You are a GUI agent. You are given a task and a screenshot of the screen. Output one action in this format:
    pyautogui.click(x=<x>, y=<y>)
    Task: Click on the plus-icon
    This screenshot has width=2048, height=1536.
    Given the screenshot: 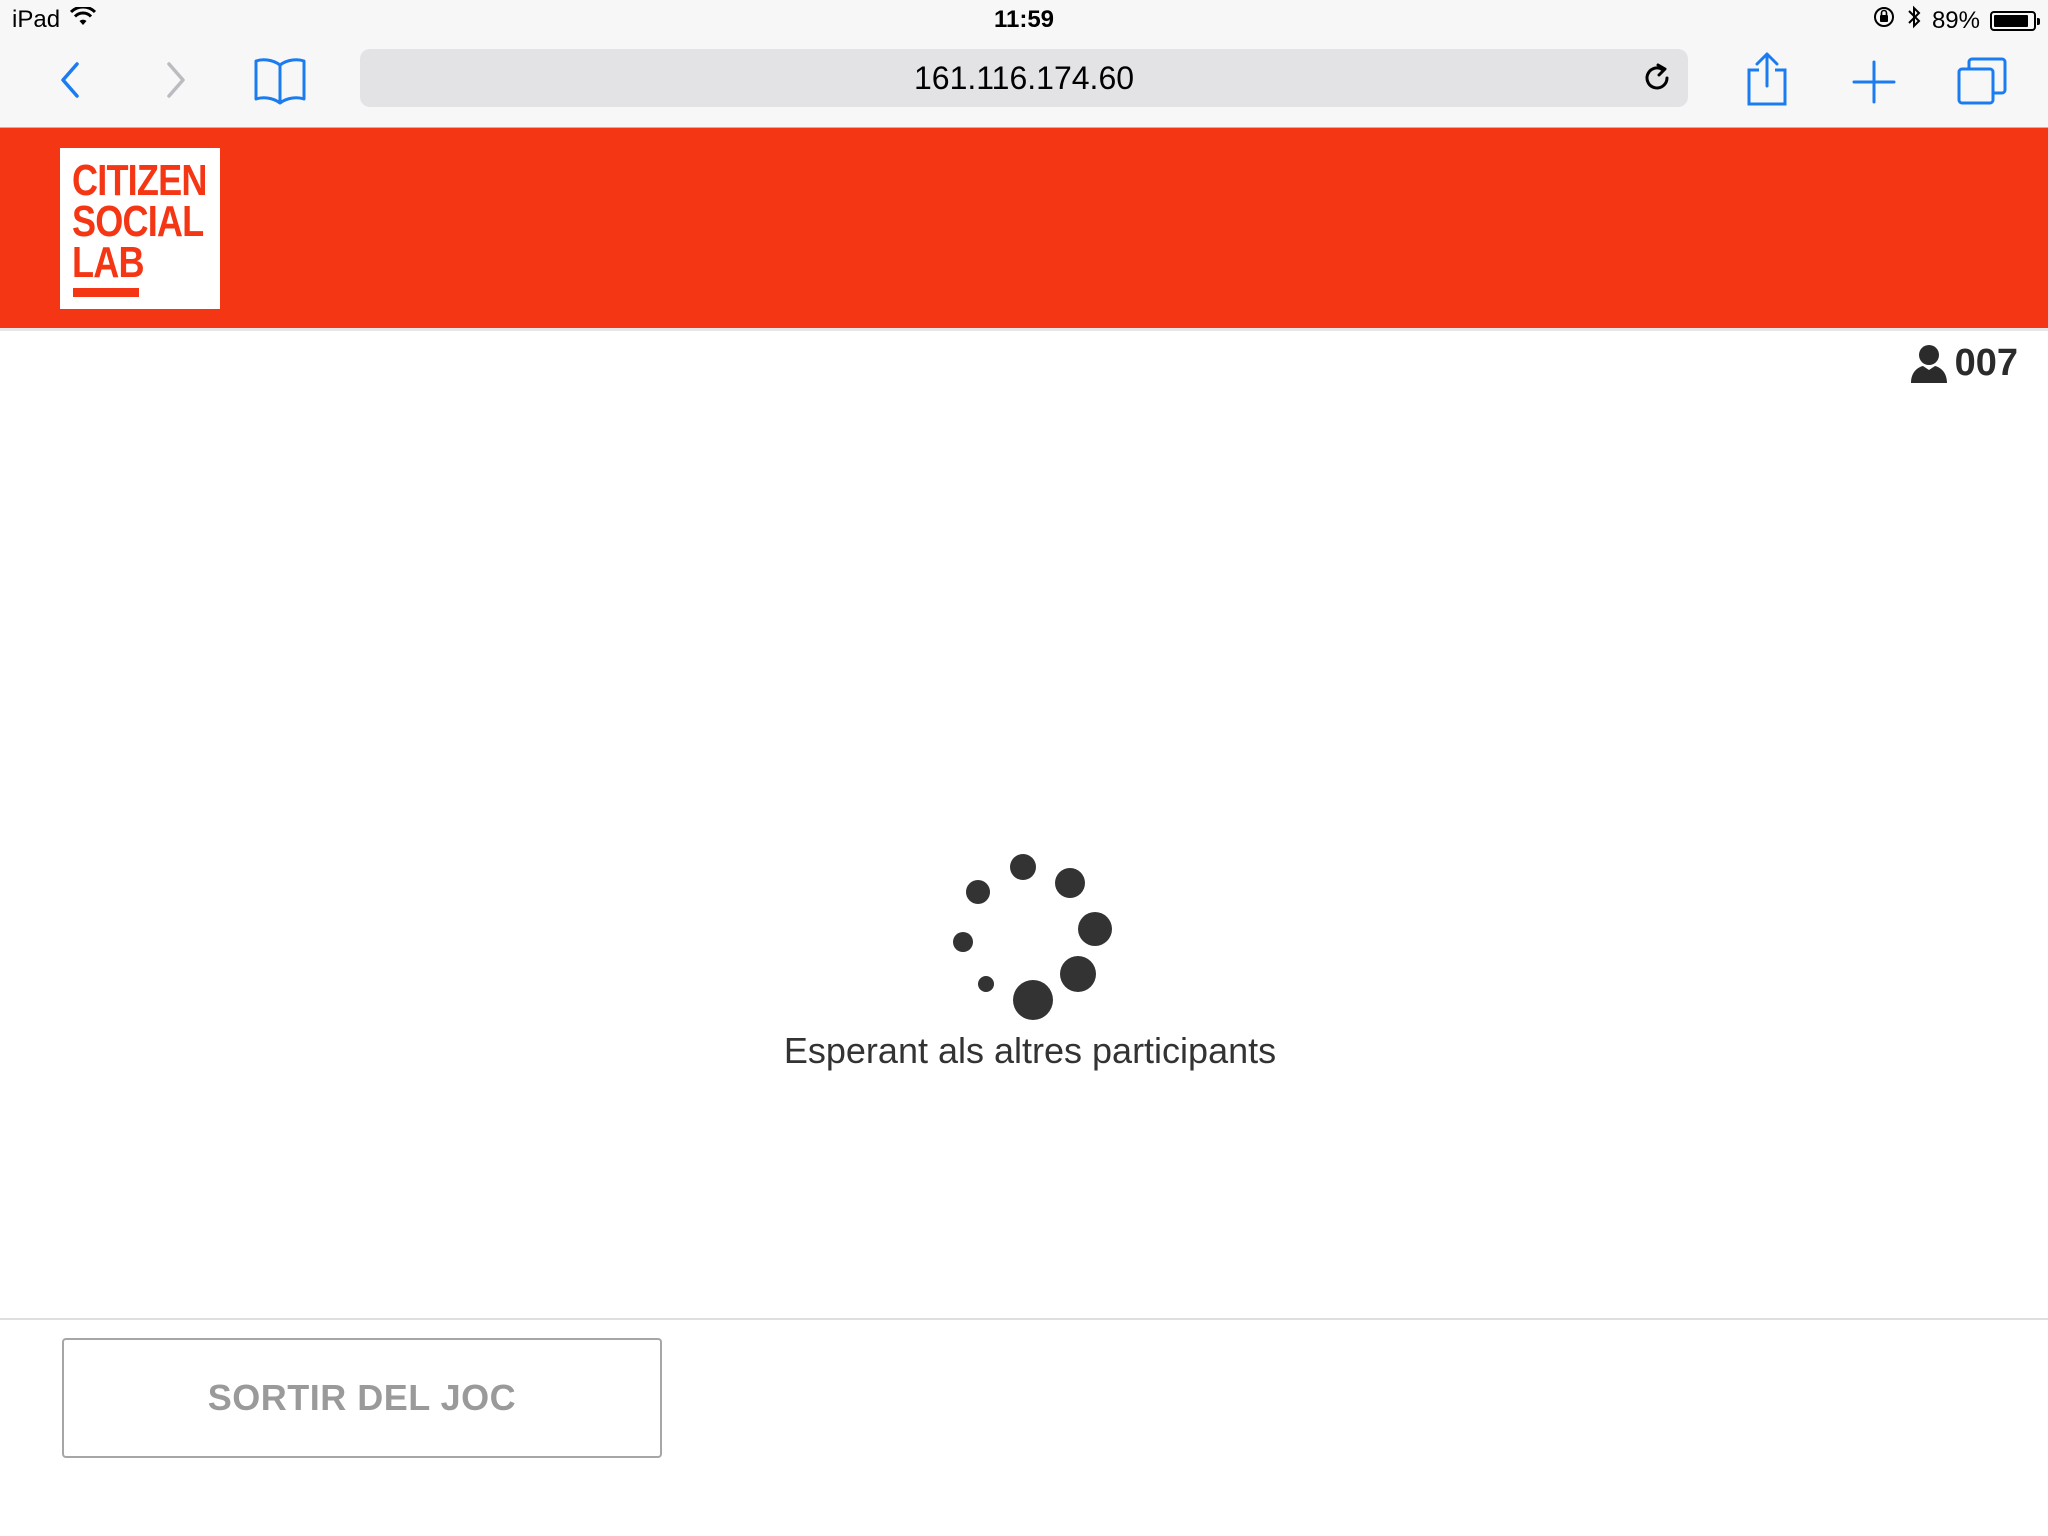 What is the action you would take?
    pyautogui.click(x=1874, y=82)
    